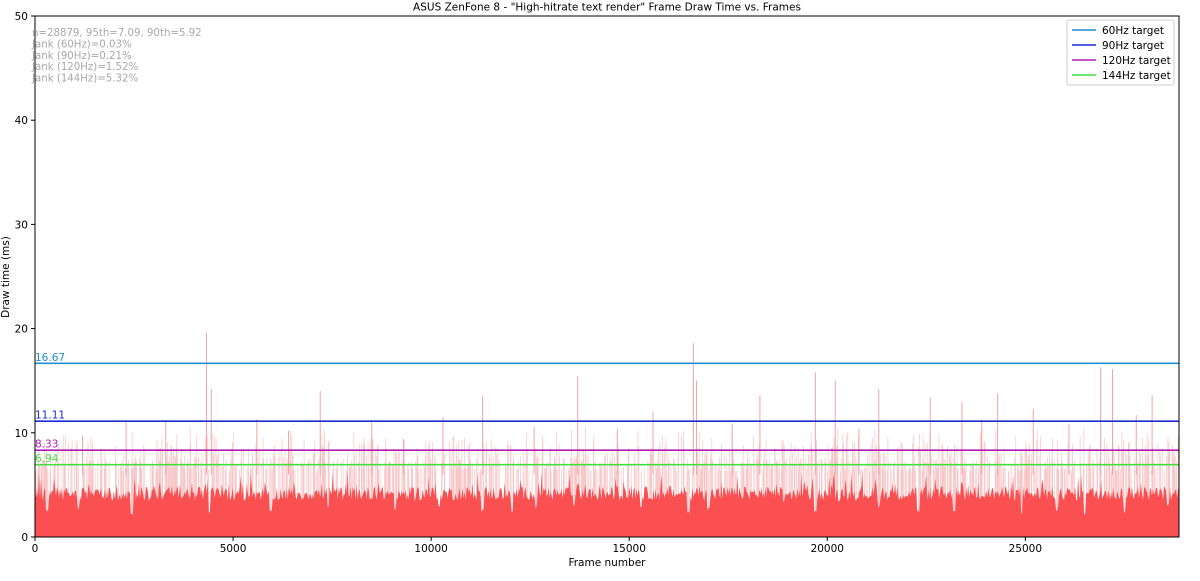  Describe the element at coordinates (1133, 46) in the screenshot. I see `legend-label: 90Hz target` at that location.